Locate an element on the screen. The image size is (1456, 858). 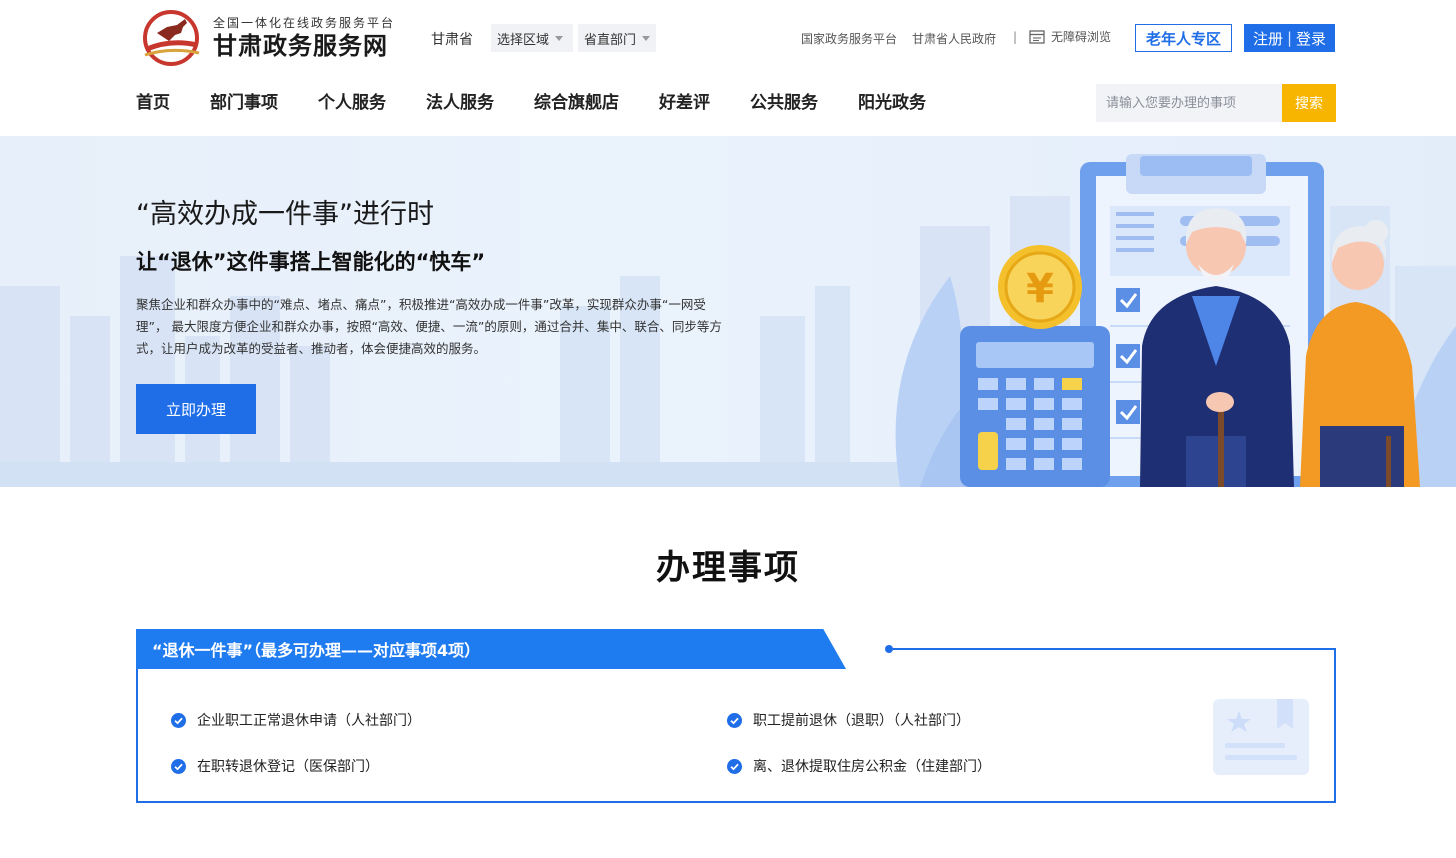
accessibility-icon is located at coordinates (1037, 36).